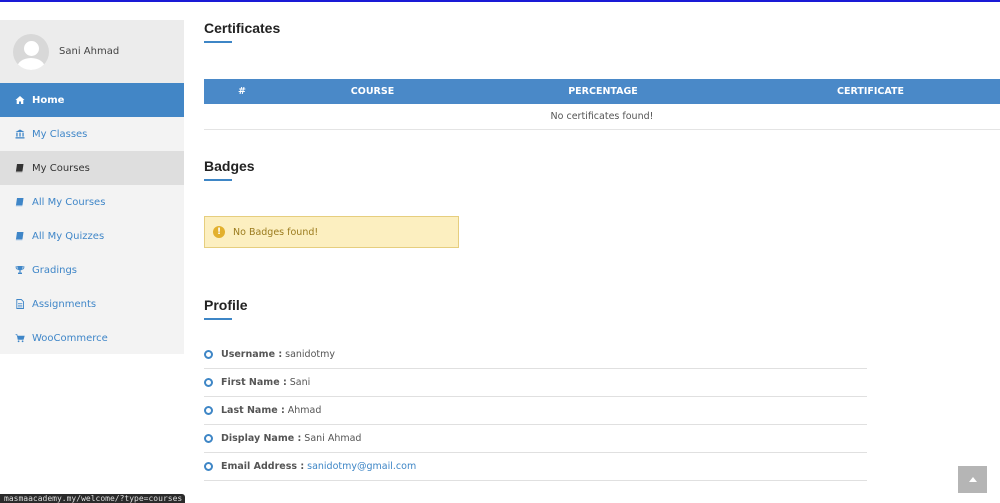 The width and height of the screenshot is (1000, 503). Describe the element at coordinates (48, 100) in the screenshot. I see `sidebar-item-label: Home` at that location.